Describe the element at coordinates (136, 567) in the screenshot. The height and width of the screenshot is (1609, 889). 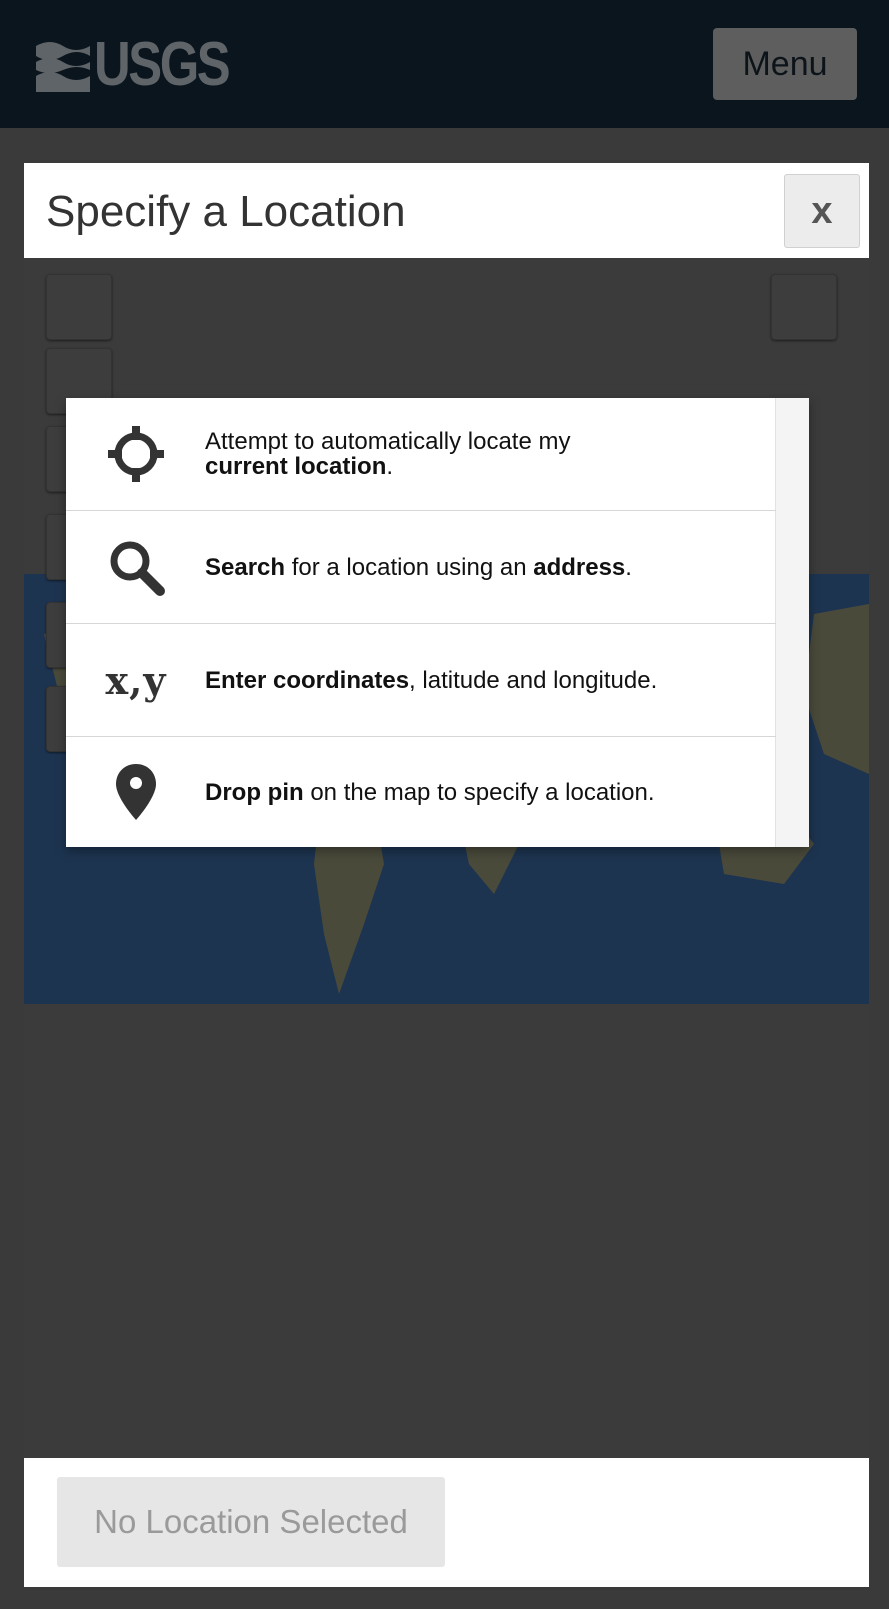
I see `search-icon` at that location.